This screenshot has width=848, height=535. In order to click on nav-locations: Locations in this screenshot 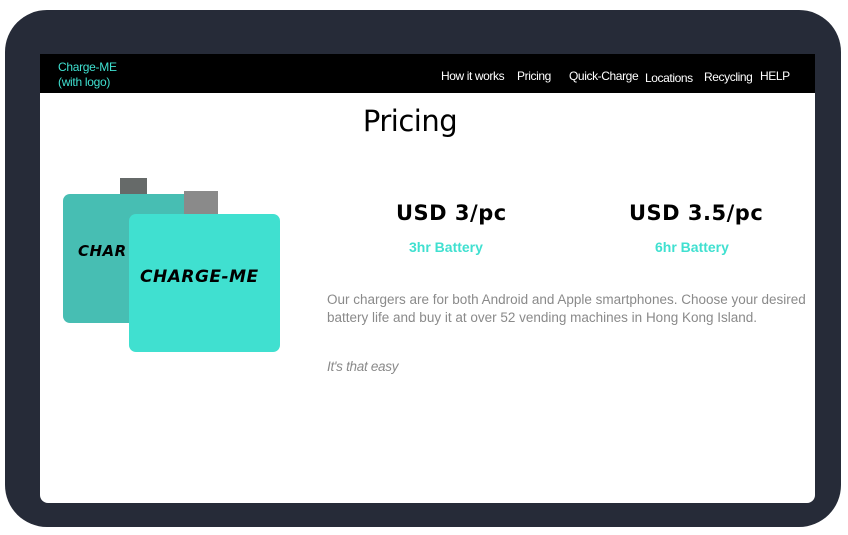, I will do `click(669, 78)`.